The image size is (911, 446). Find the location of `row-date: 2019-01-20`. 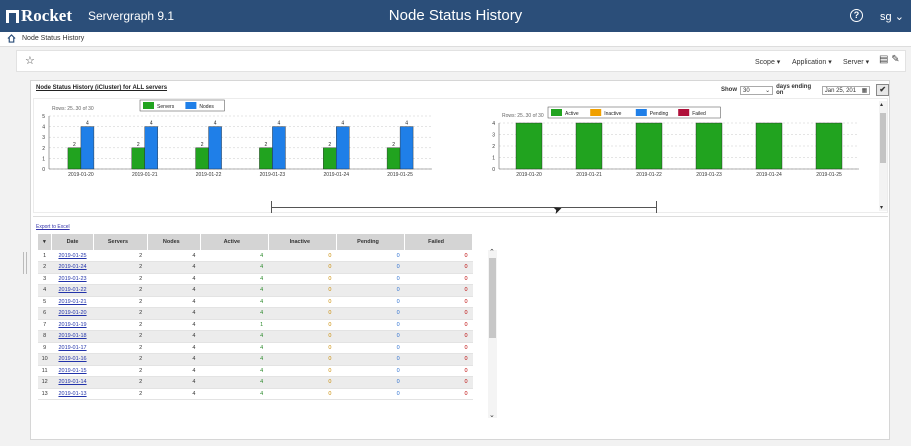

row-date: 2019-01-20 is located at coordinates (72, 313).